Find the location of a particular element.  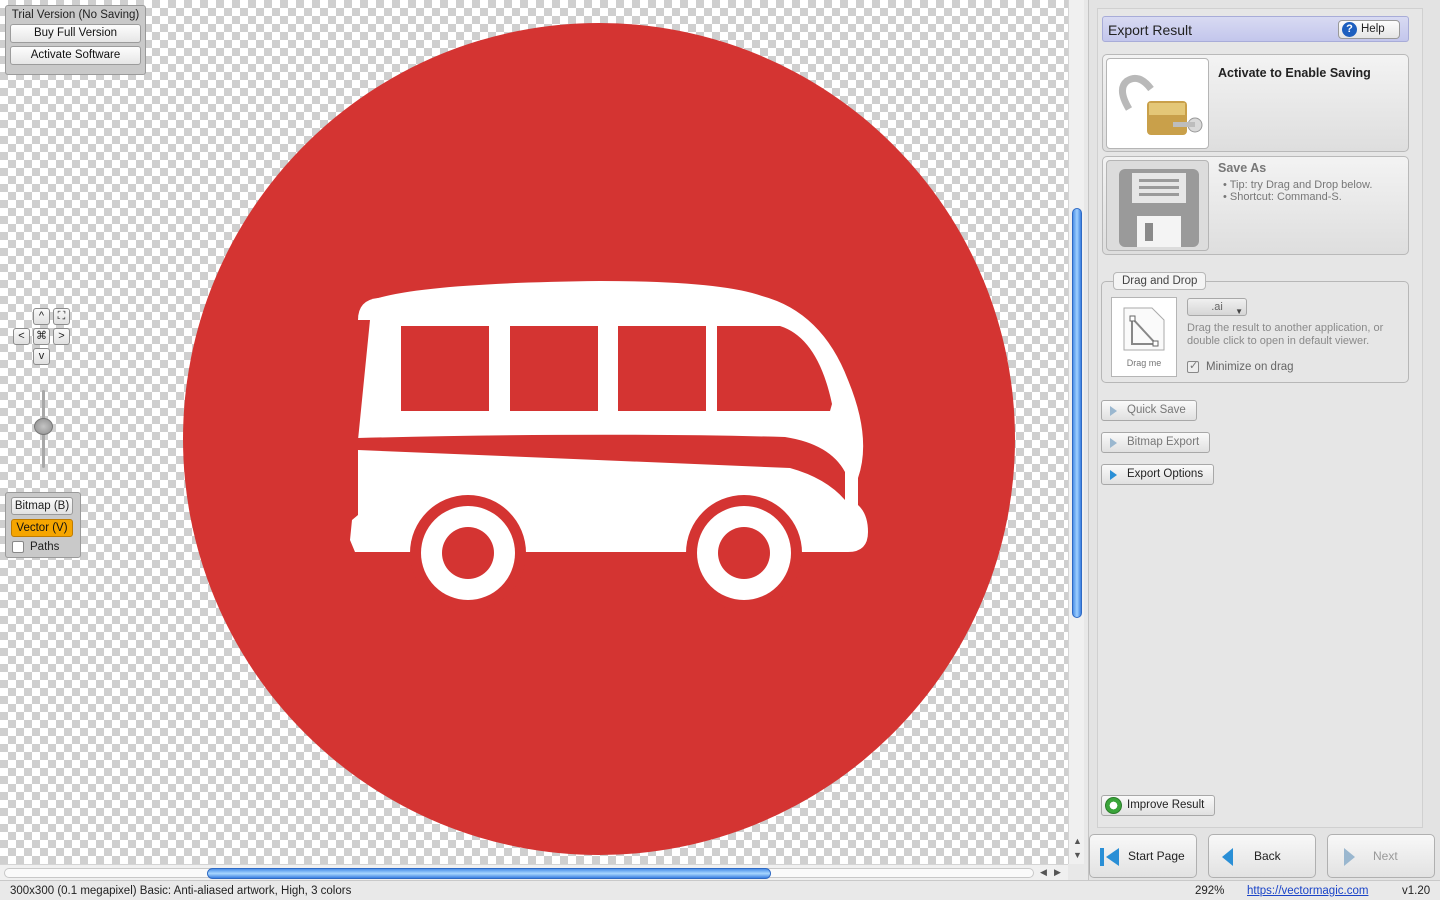

start-page-button: Start Page is located at coordinates (1143, 856).